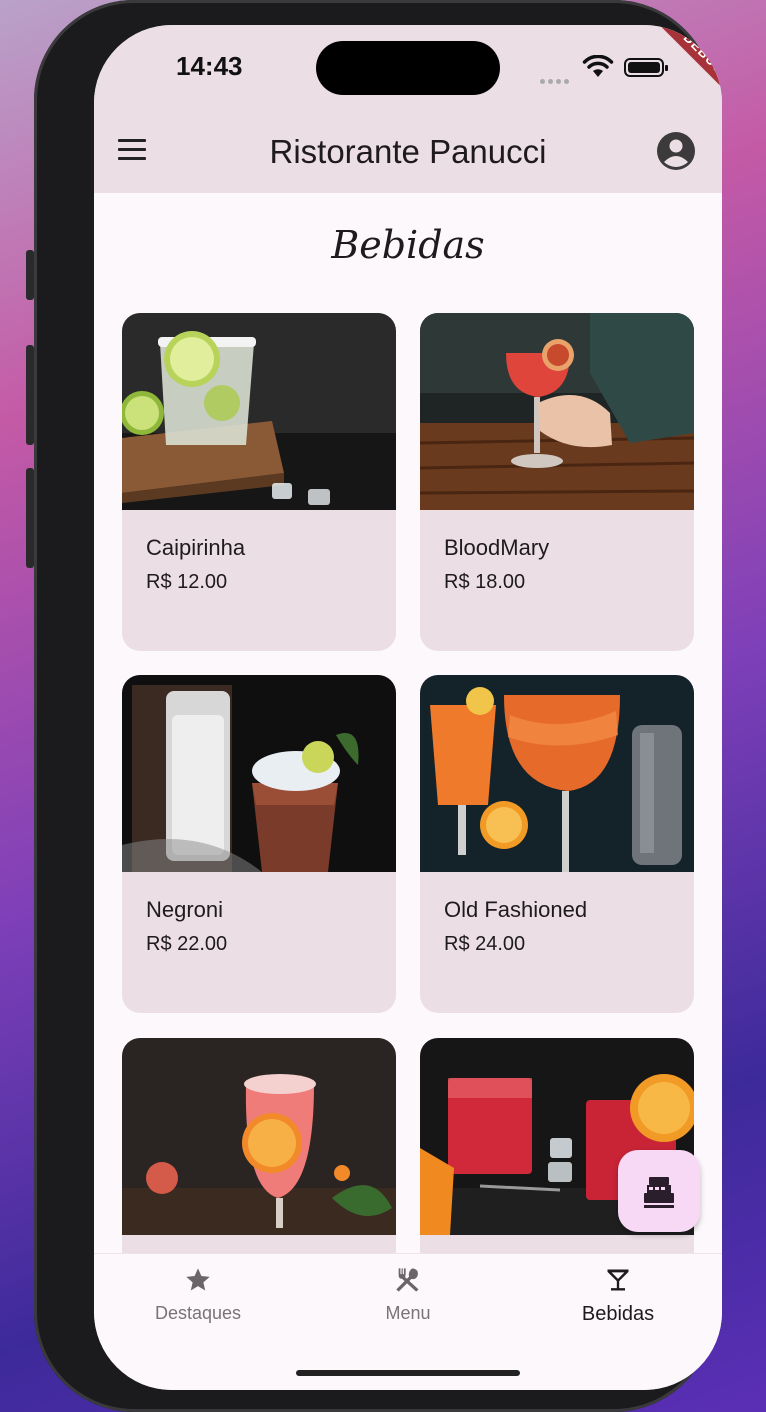  I want to click on drink-price: R$ 12.00, so click(187, 582).